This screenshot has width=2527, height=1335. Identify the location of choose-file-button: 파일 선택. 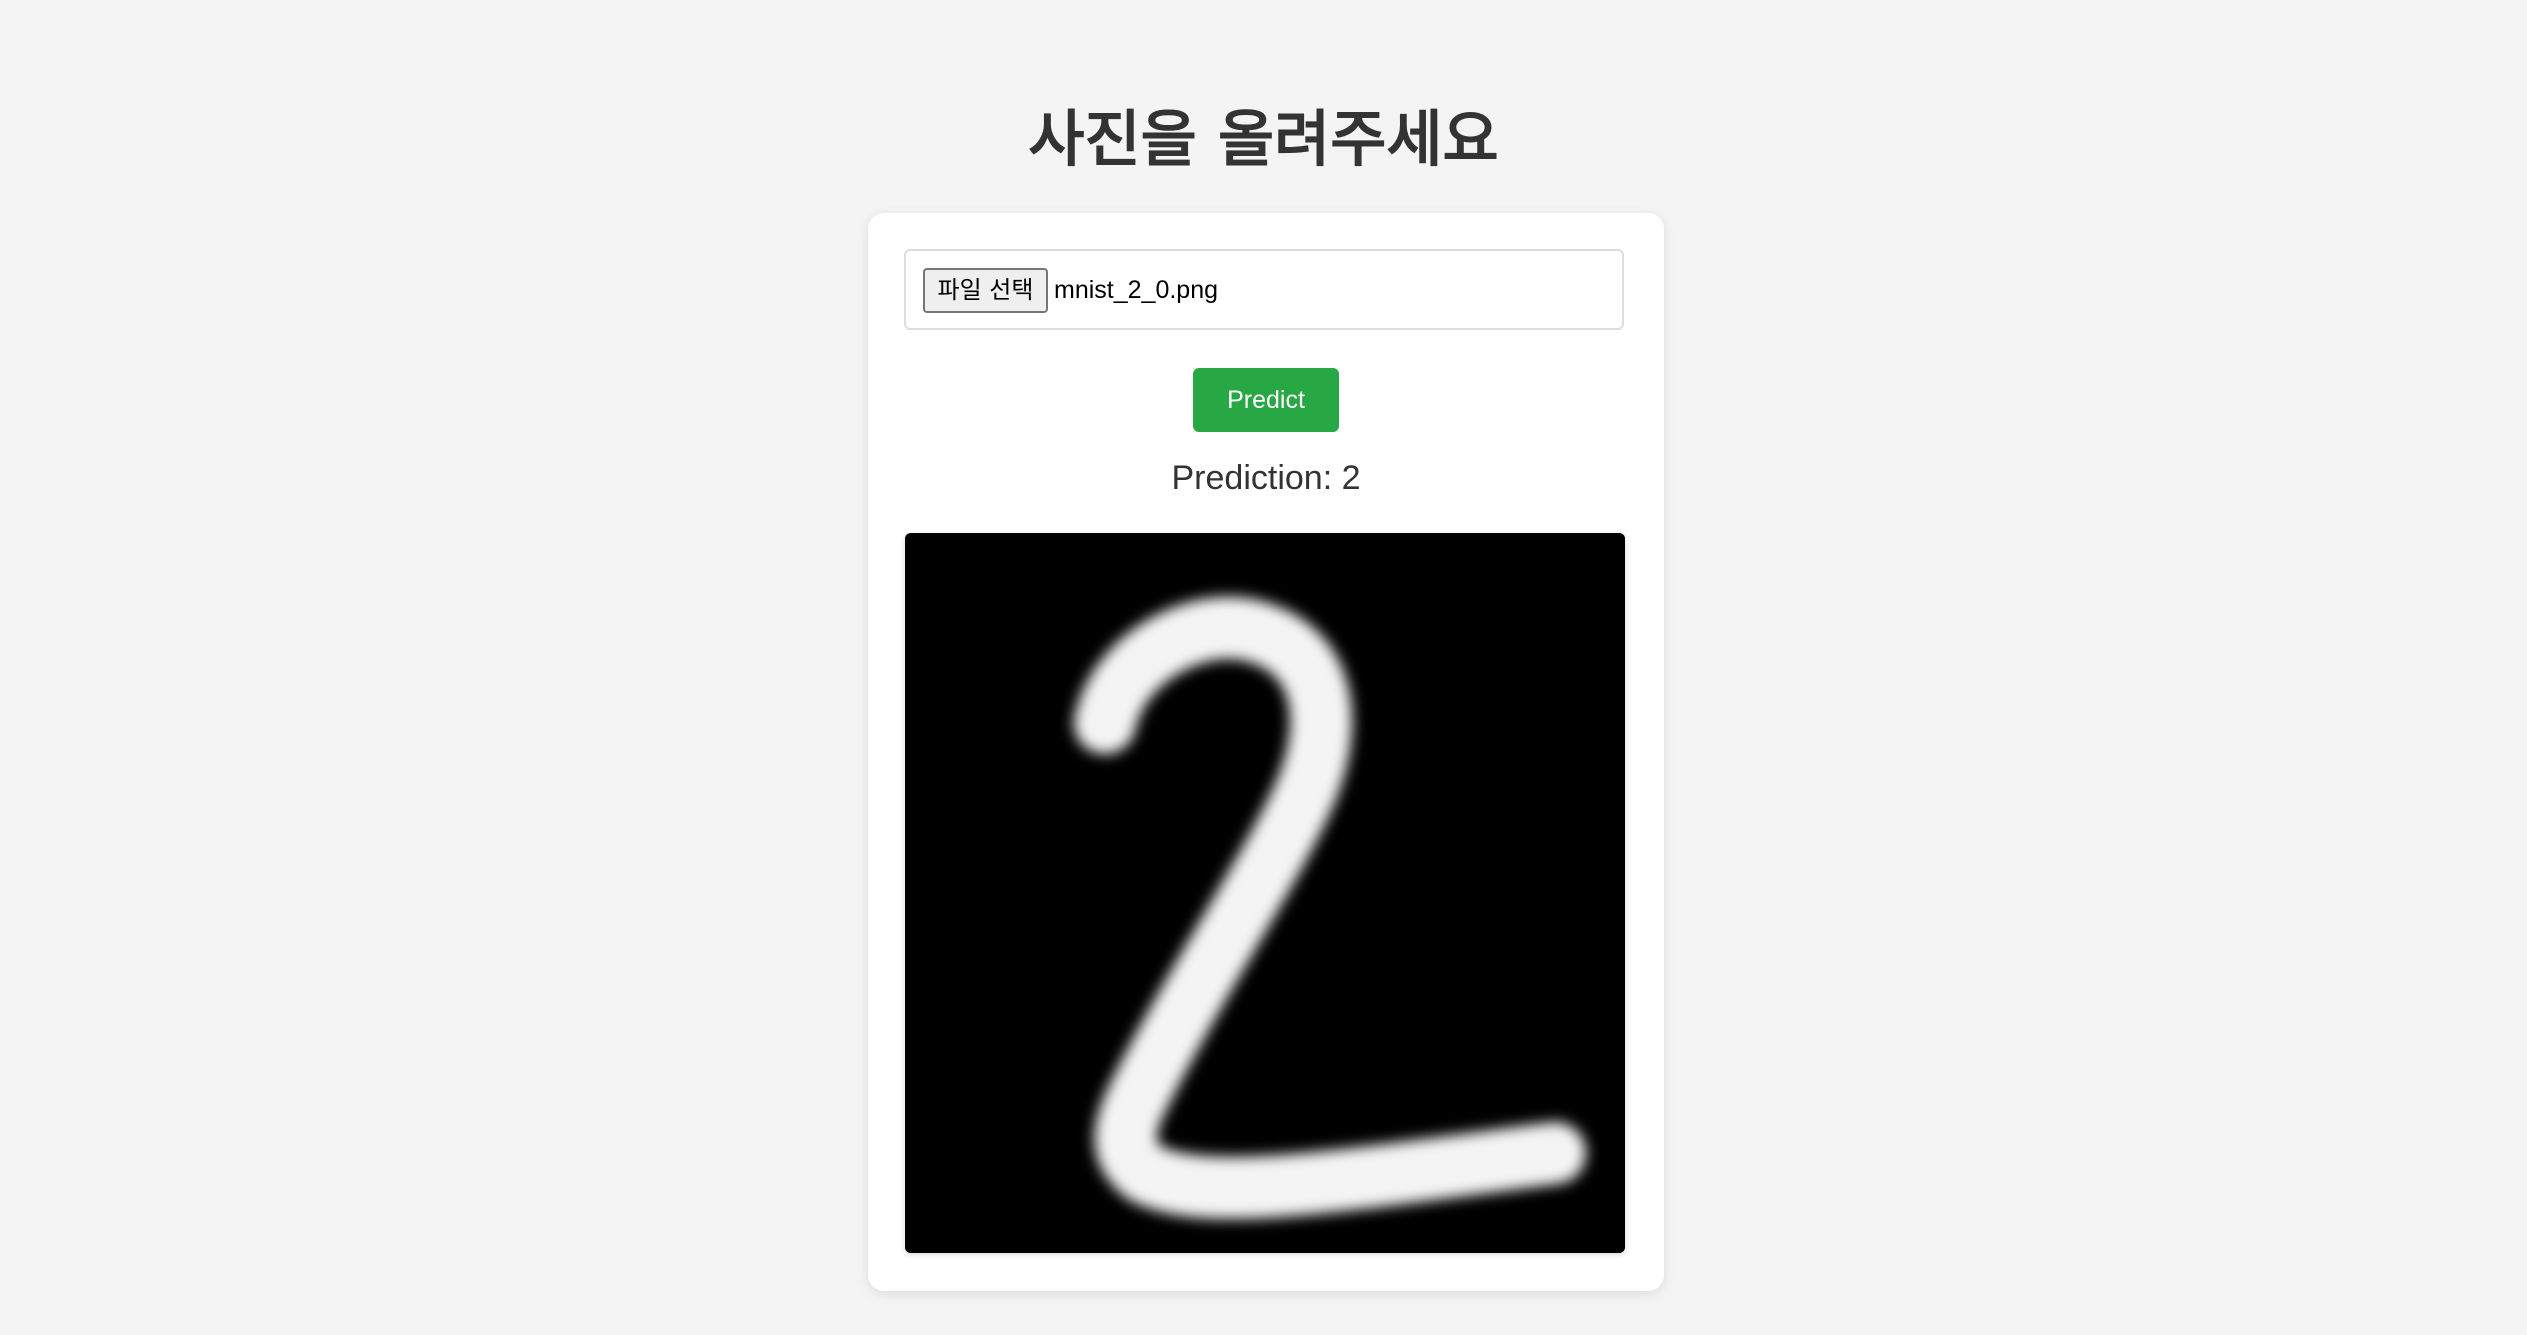
(985, 290).